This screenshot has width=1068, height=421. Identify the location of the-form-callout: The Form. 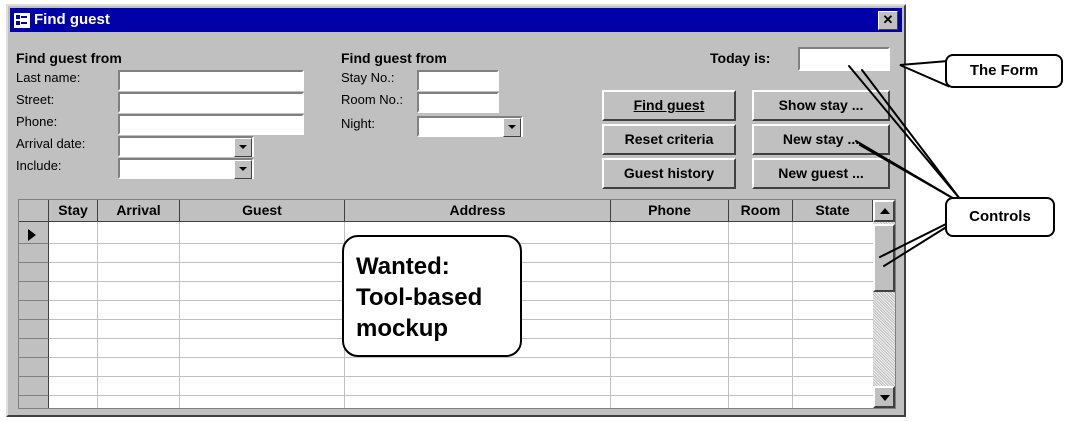
(1004, 71).